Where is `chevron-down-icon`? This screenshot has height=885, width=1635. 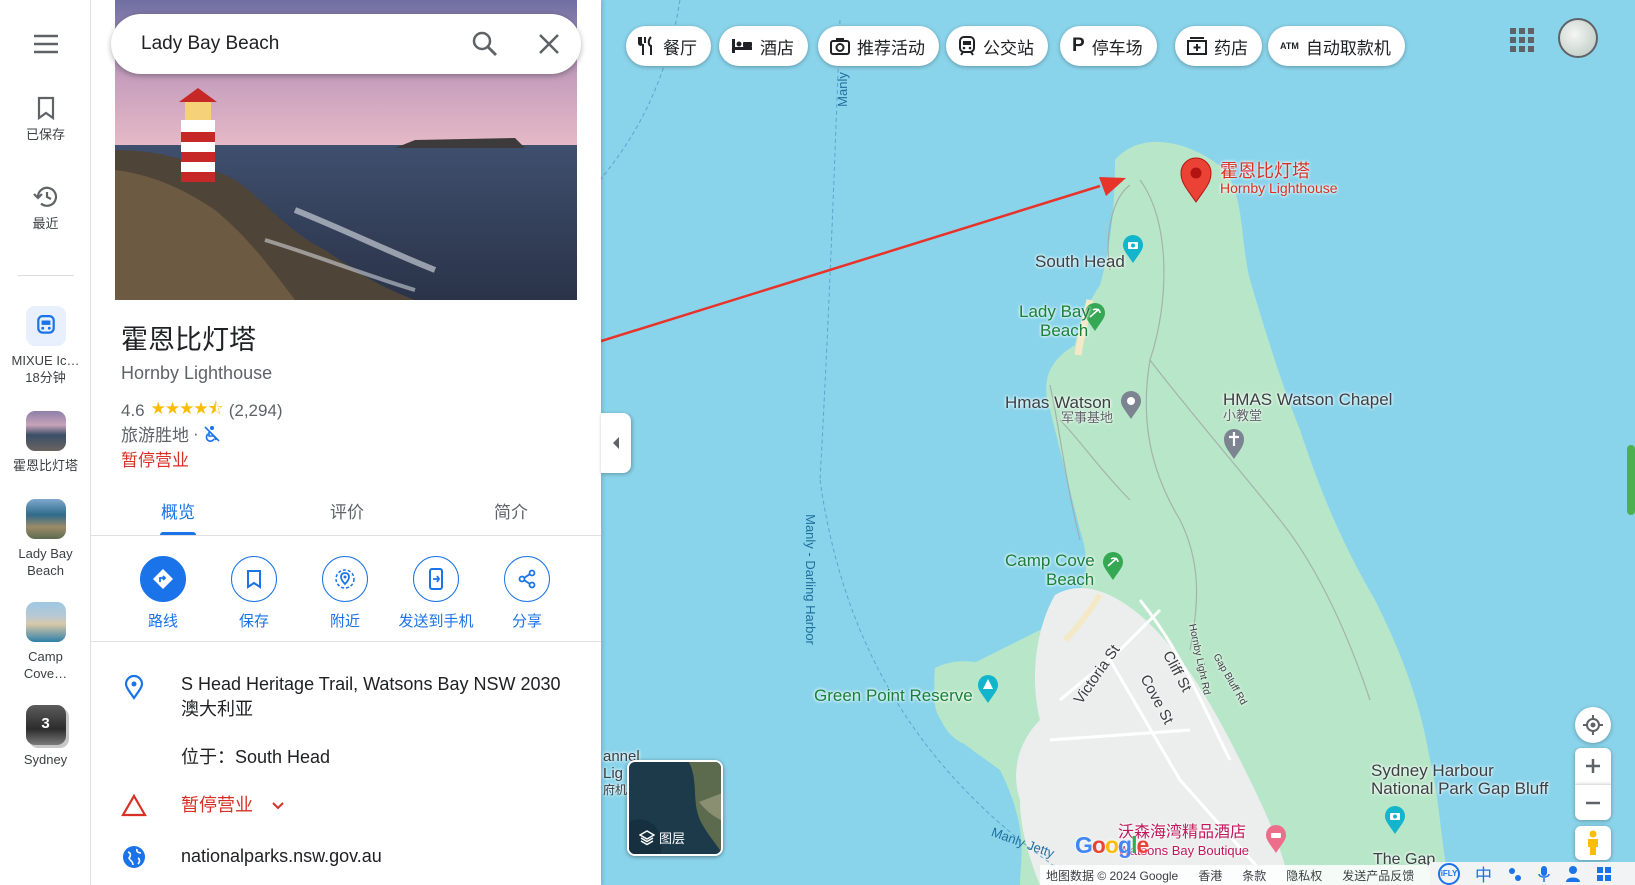 chevron-down-icon is located at coordinates (278, 806).